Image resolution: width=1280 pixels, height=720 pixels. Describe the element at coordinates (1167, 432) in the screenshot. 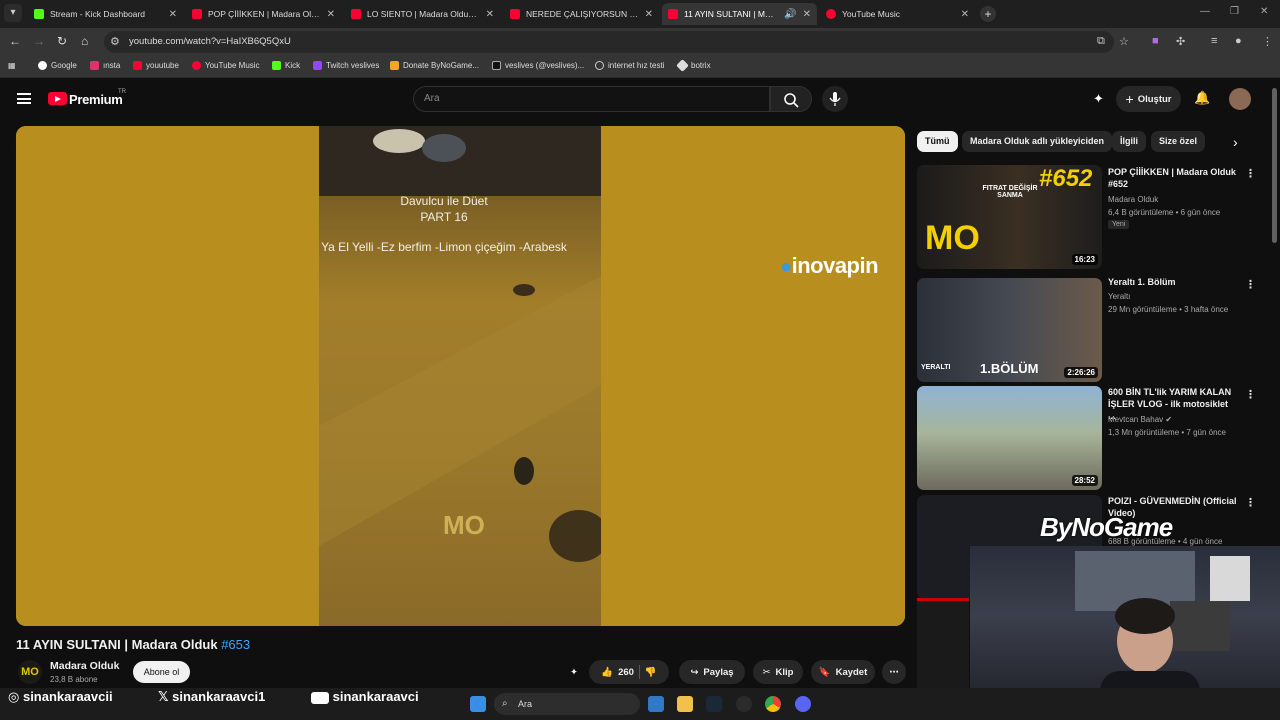

I see `recommendation-meta: 1,3 Mn görüntüleme • 7 gün önce` at that location.